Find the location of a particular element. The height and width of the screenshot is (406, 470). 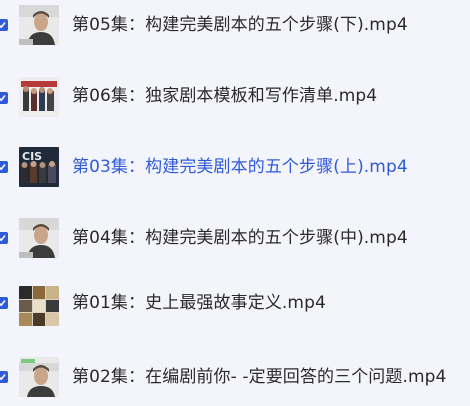

video-title: 第02集：在编剧前你- -定要回答的三个问题.mp4 is located at coordinates (259, 377).